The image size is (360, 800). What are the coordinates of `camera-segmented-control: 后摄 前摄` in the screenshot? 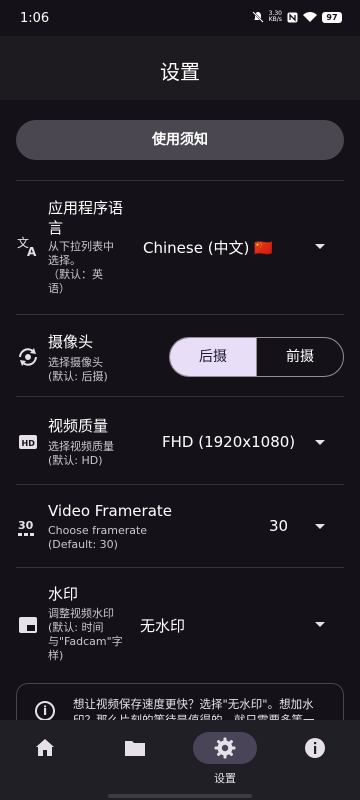 It's located at (256, 357).